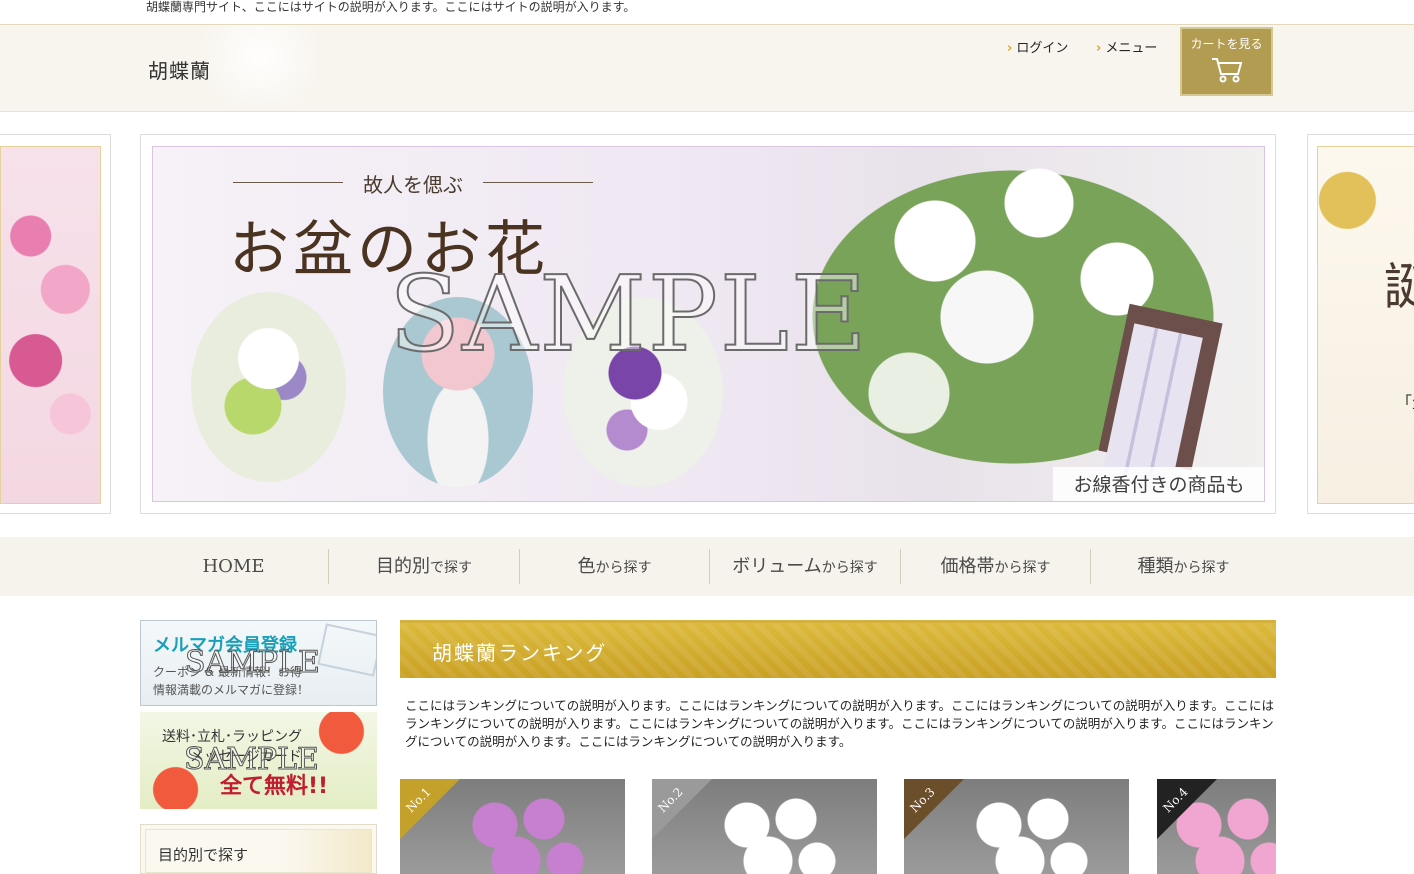  I want to click on menu-link: › メニュー, so click(1126, 46).